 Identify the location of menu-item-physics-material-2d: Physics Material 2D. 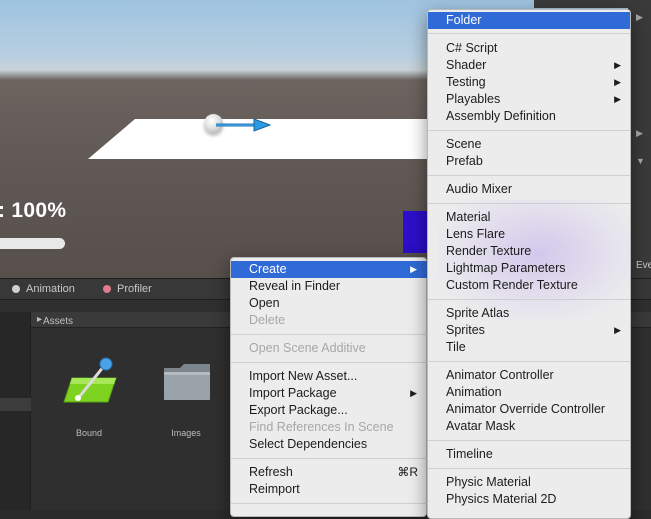
(529, 499).